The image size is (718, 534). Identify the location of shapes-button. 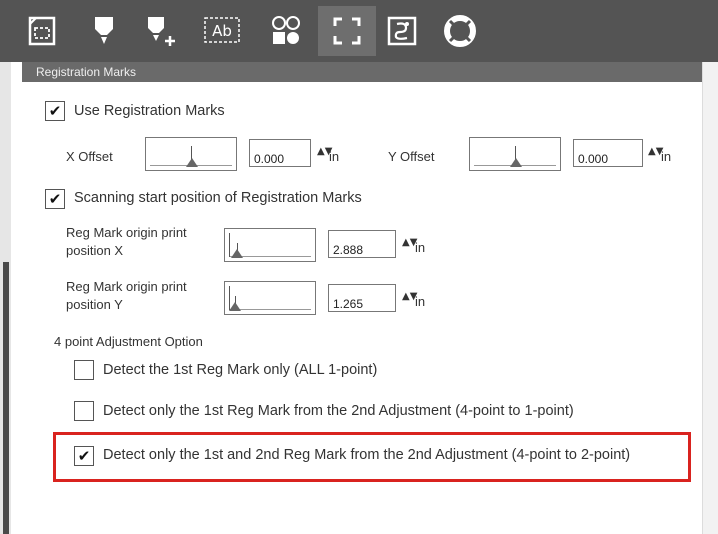
(286, 31).